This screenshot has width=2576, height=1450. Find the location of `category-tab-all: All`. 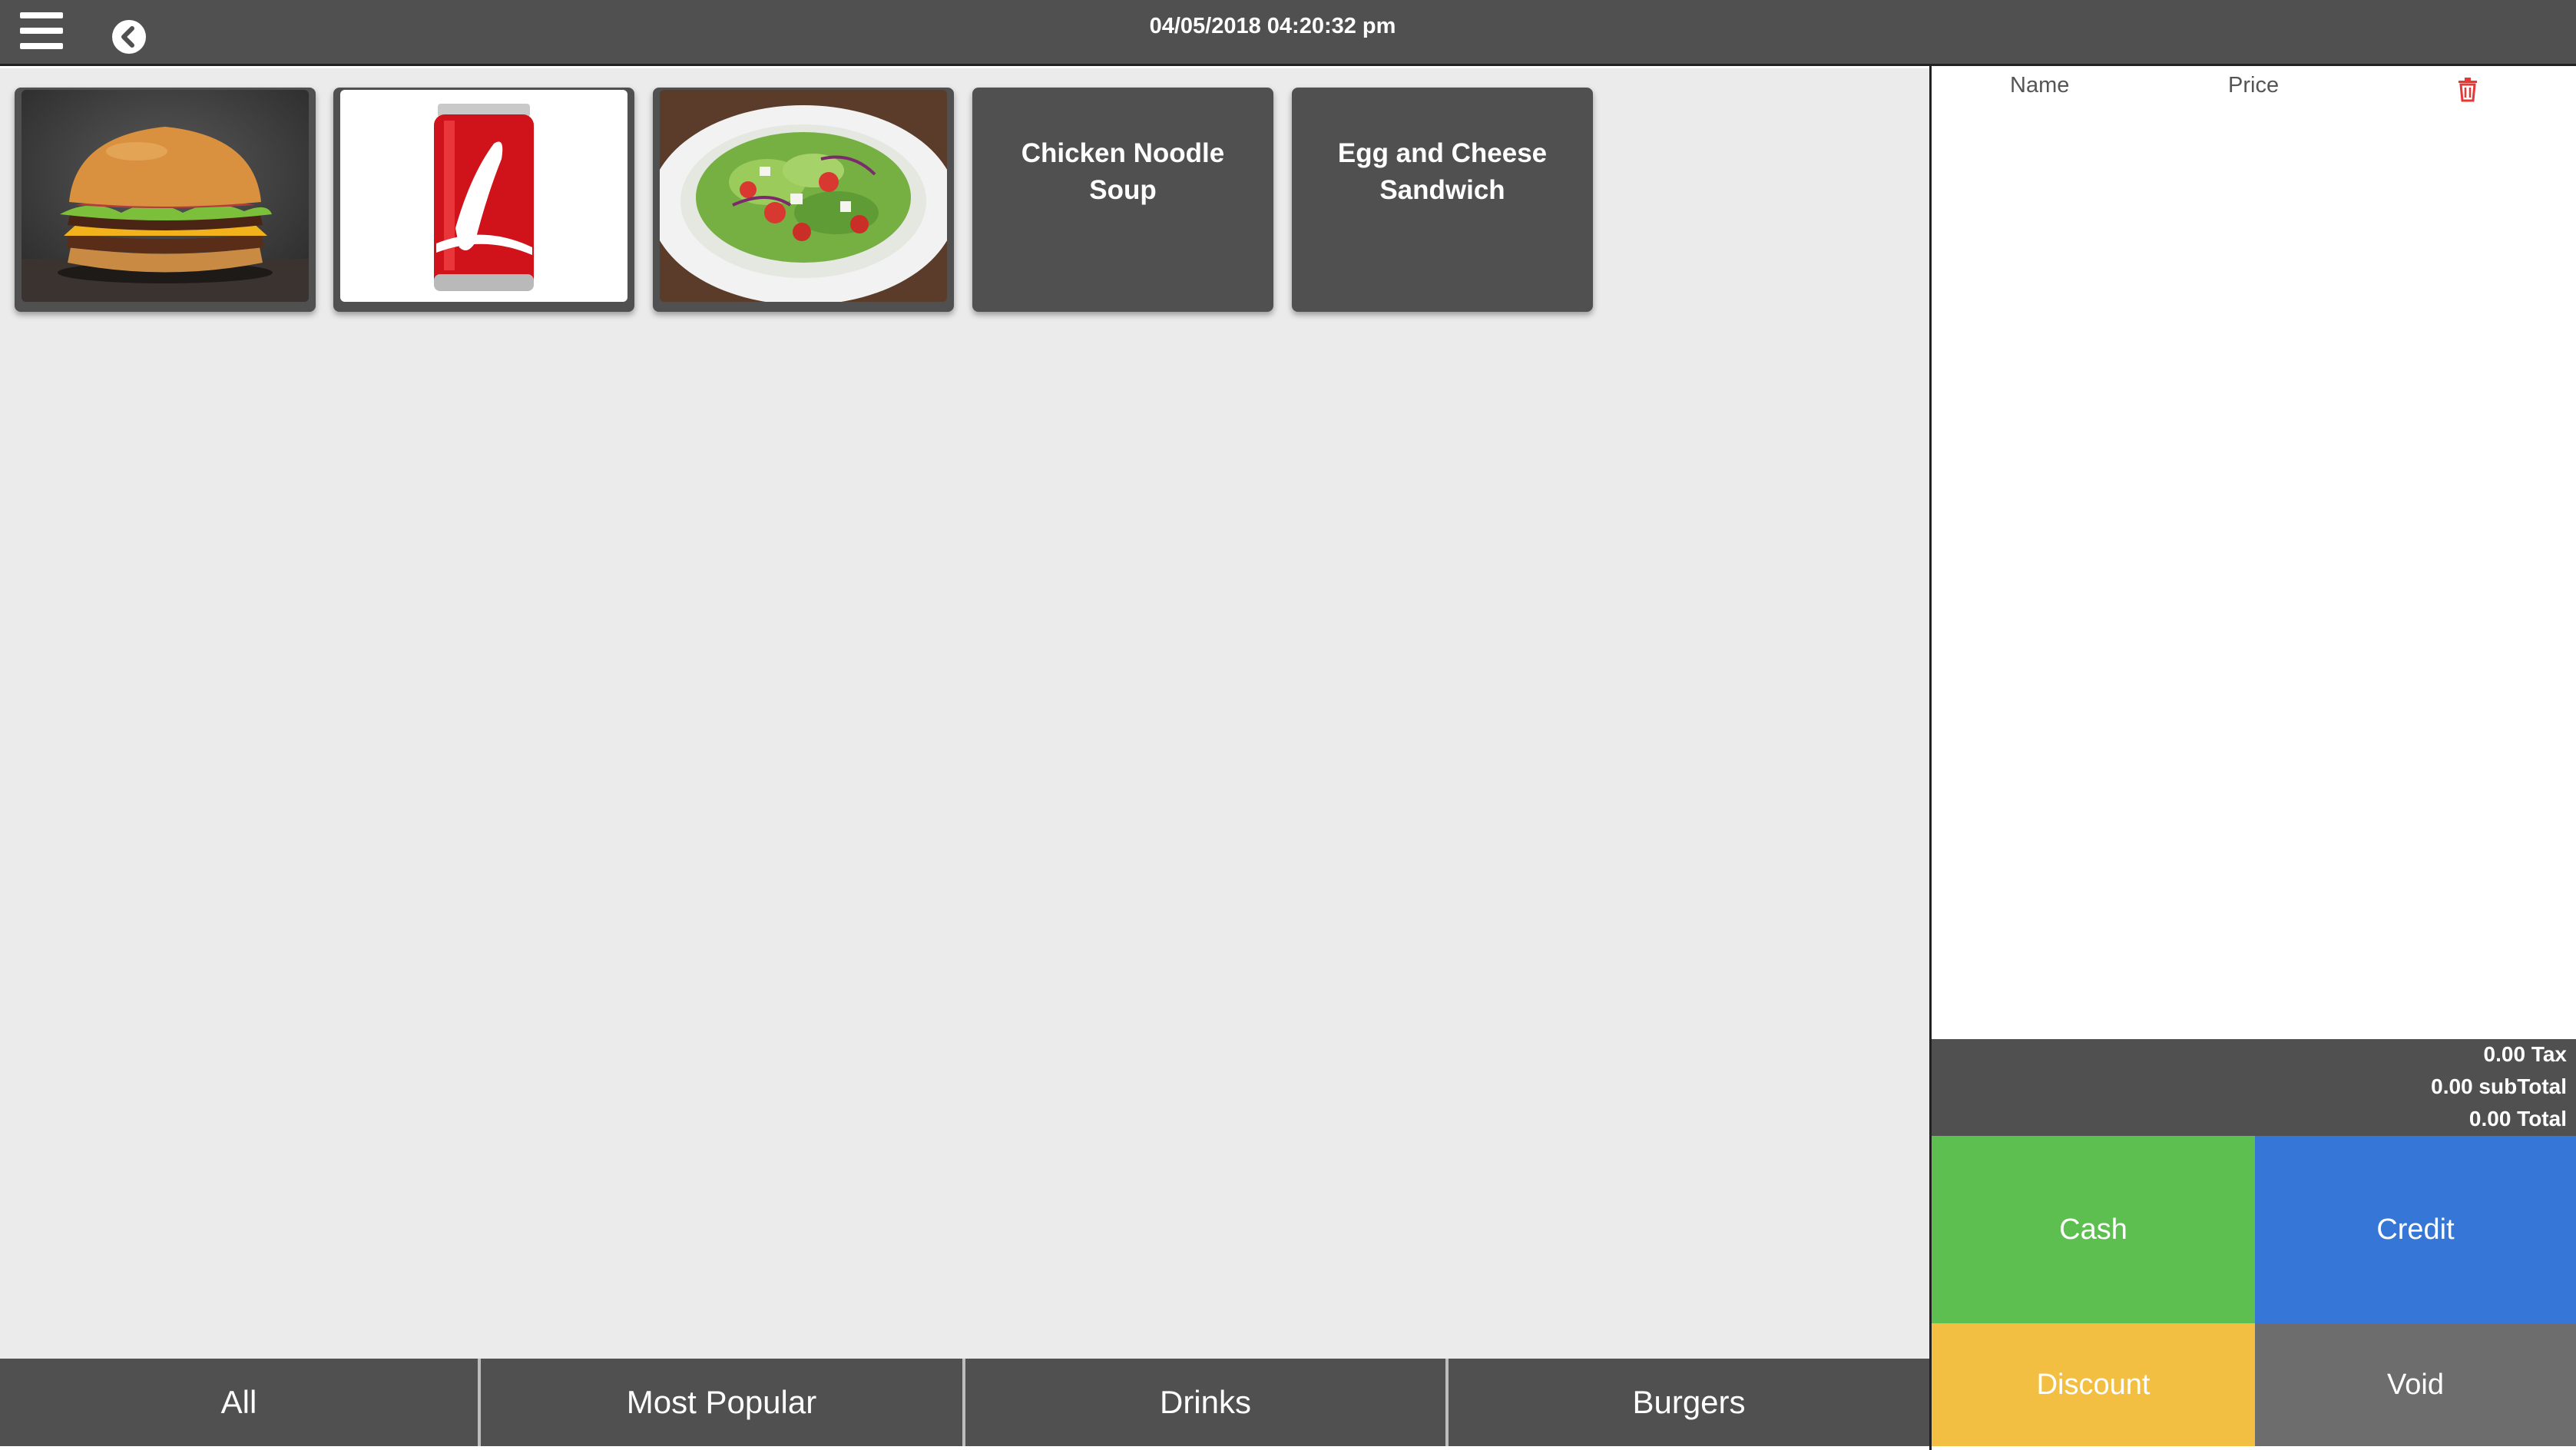

category-tab-all: All is located at coordinates (239, 1402).